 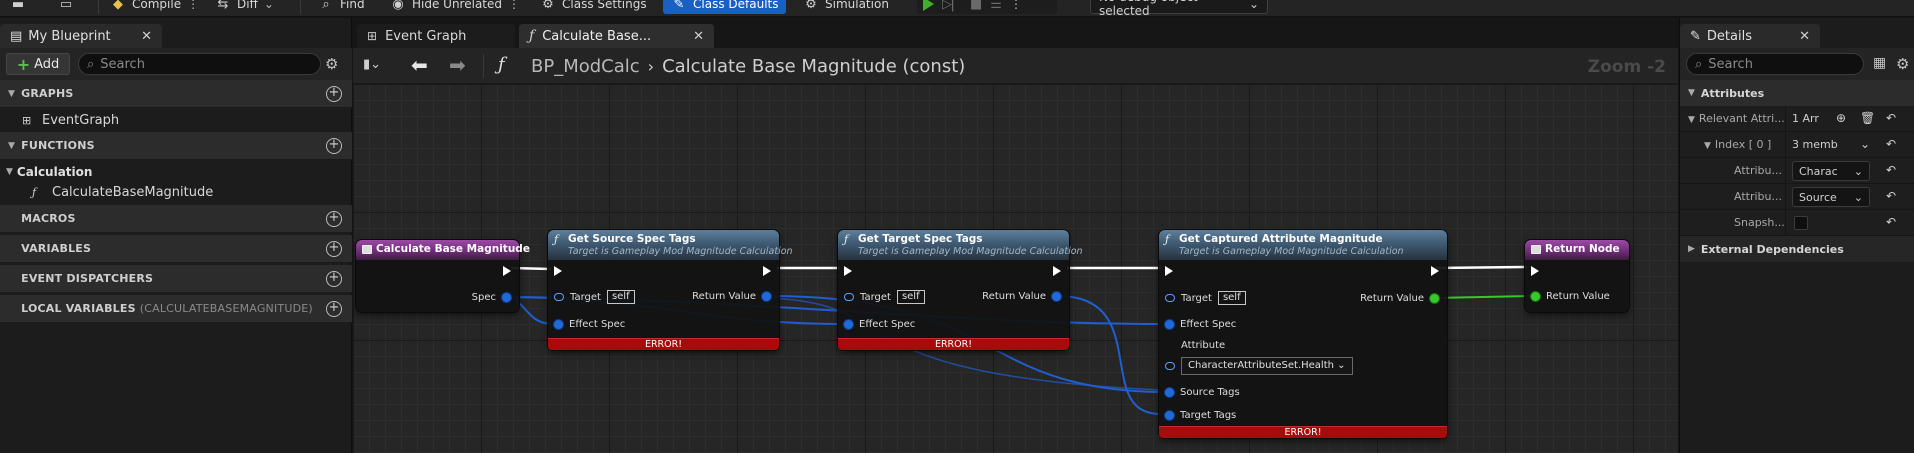 I want to click on section-external-dependencies: ▶ External Dependencies, so click(x=1797, y=249).